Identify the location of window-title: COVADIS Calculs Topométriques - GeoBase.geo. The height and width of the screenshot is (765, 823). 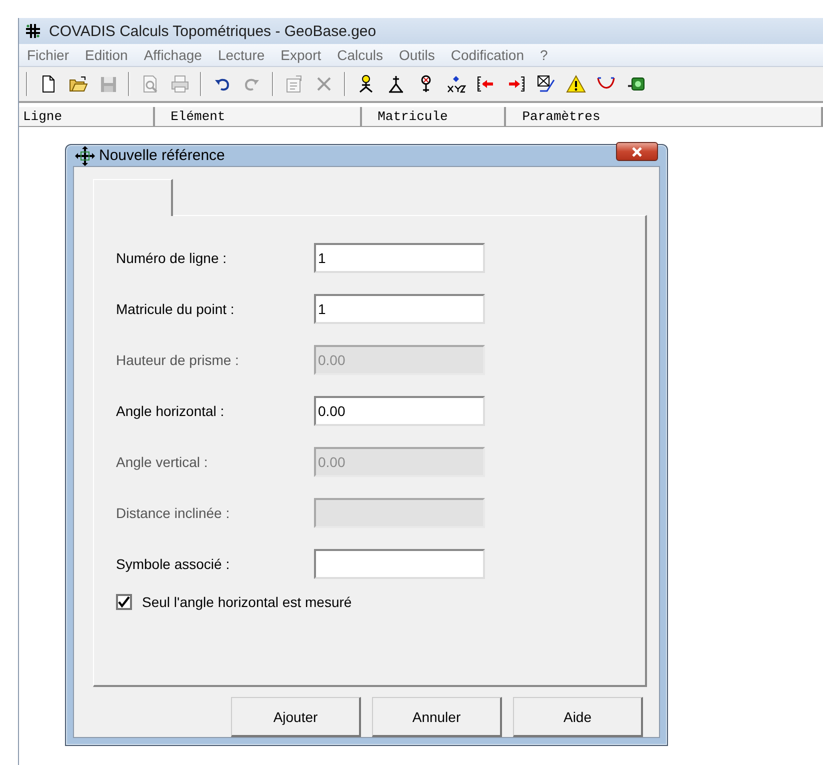
(212, 31).